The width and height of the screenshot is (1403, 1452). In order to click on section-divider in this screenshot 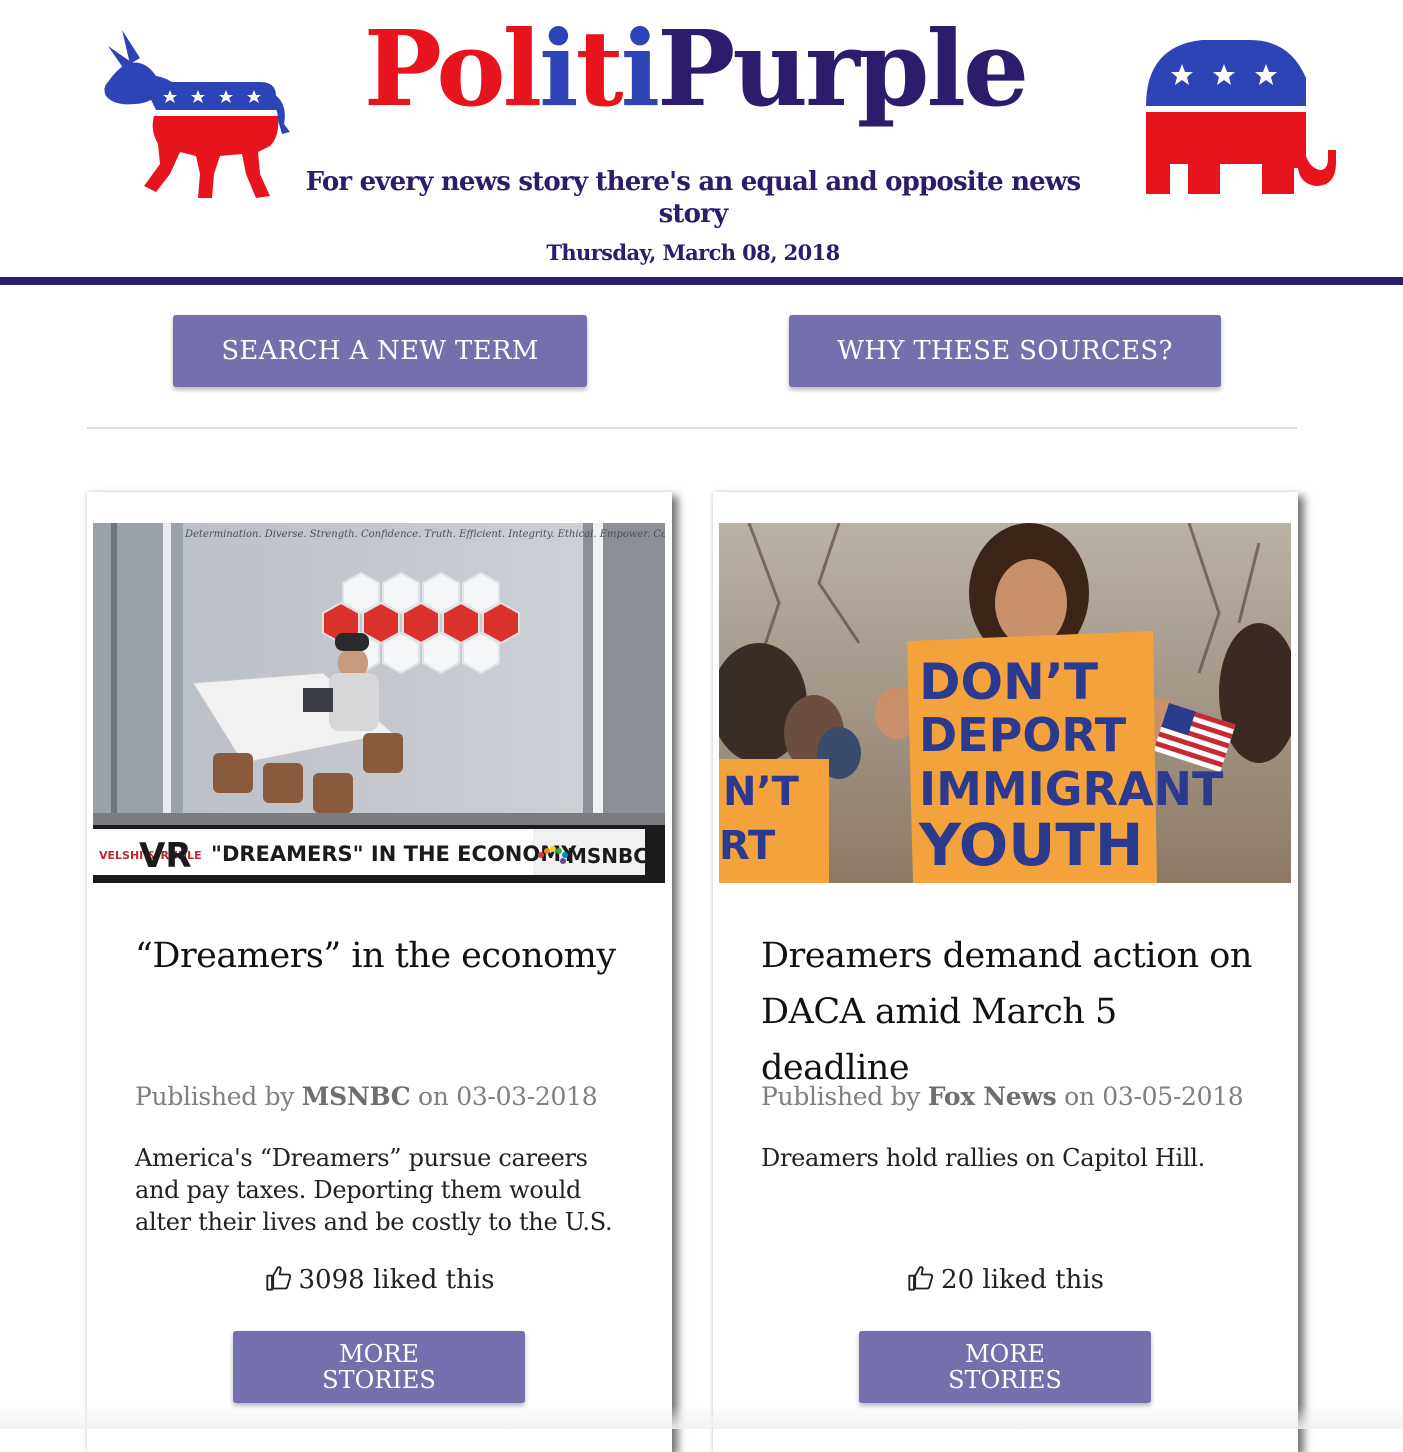, I will do `click(692, 428)`.